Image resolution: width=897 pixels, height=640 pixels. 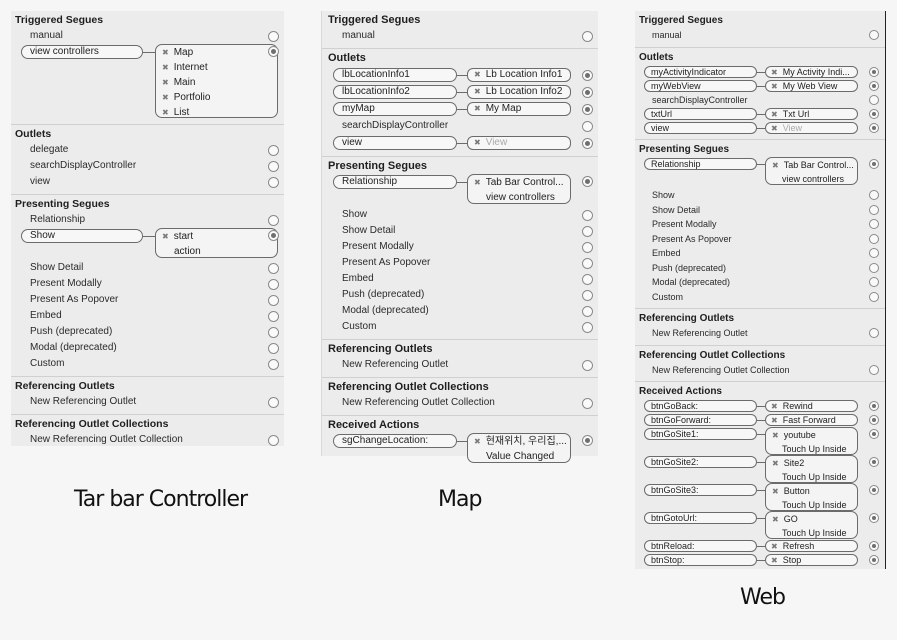 I want to click on action-connection: btnGotoUrl: ✖ GO Touch Up Inside, so click(x=760, y=525).